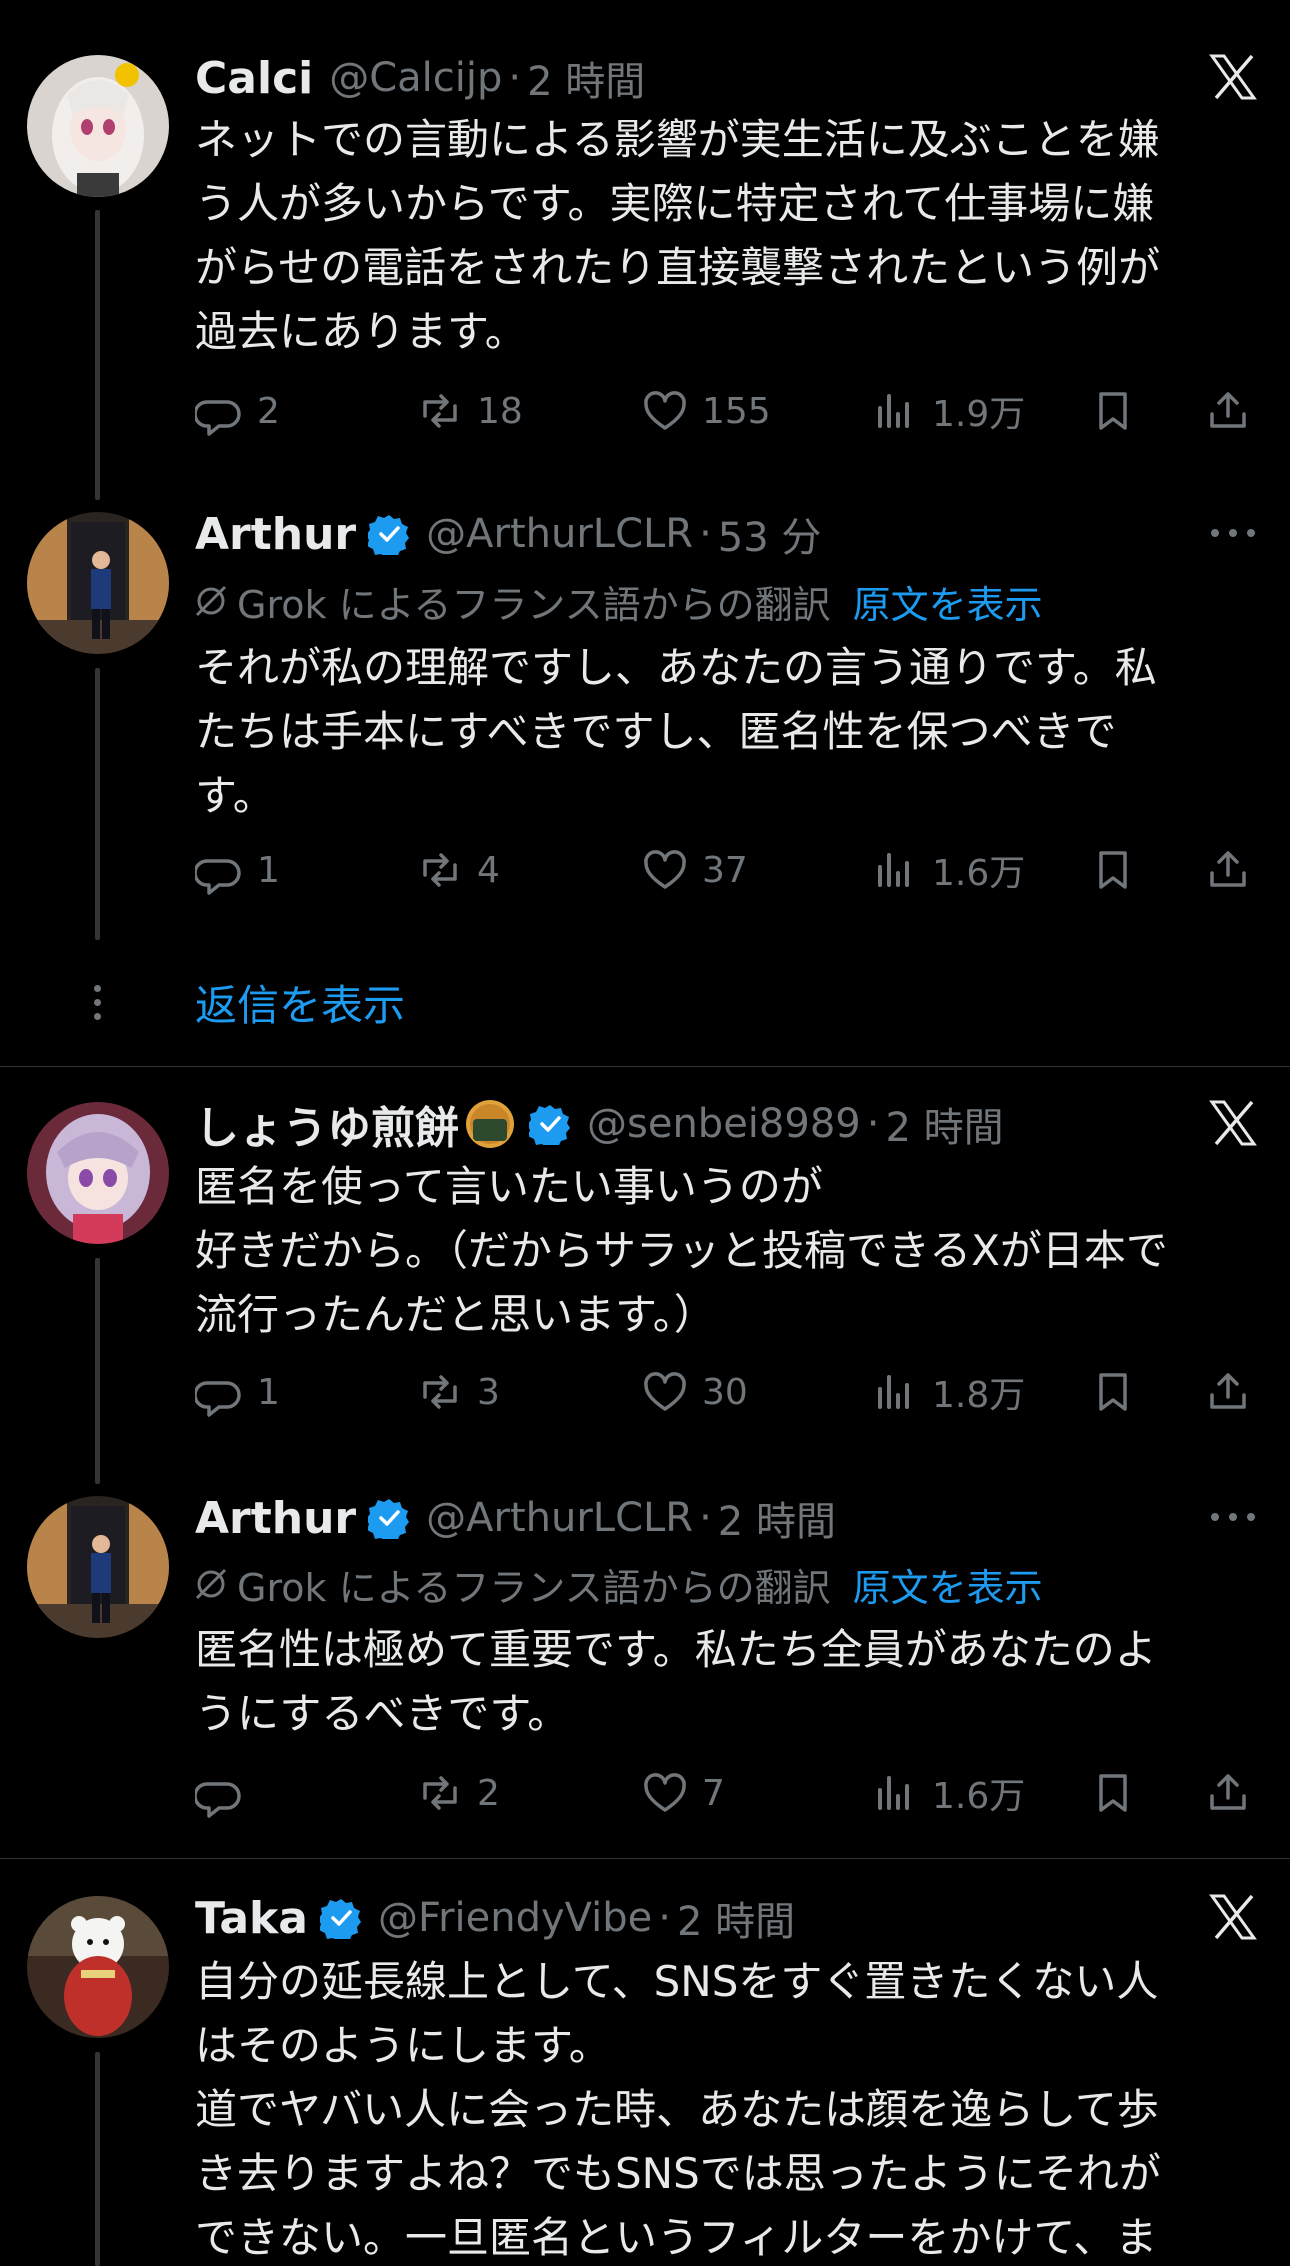 The height and width of the screenshot is (2266, 1290). I want to click on retweet-button: 18, so click(469, 411).